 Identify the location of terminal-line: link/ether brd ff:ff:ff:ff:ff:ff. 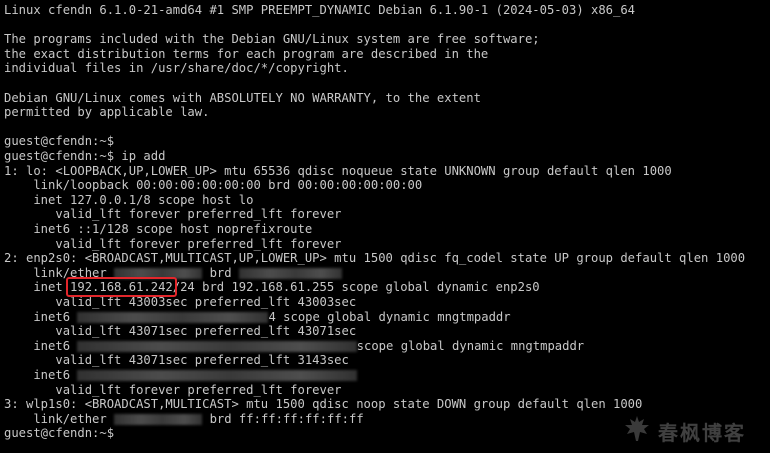
(184, 418).